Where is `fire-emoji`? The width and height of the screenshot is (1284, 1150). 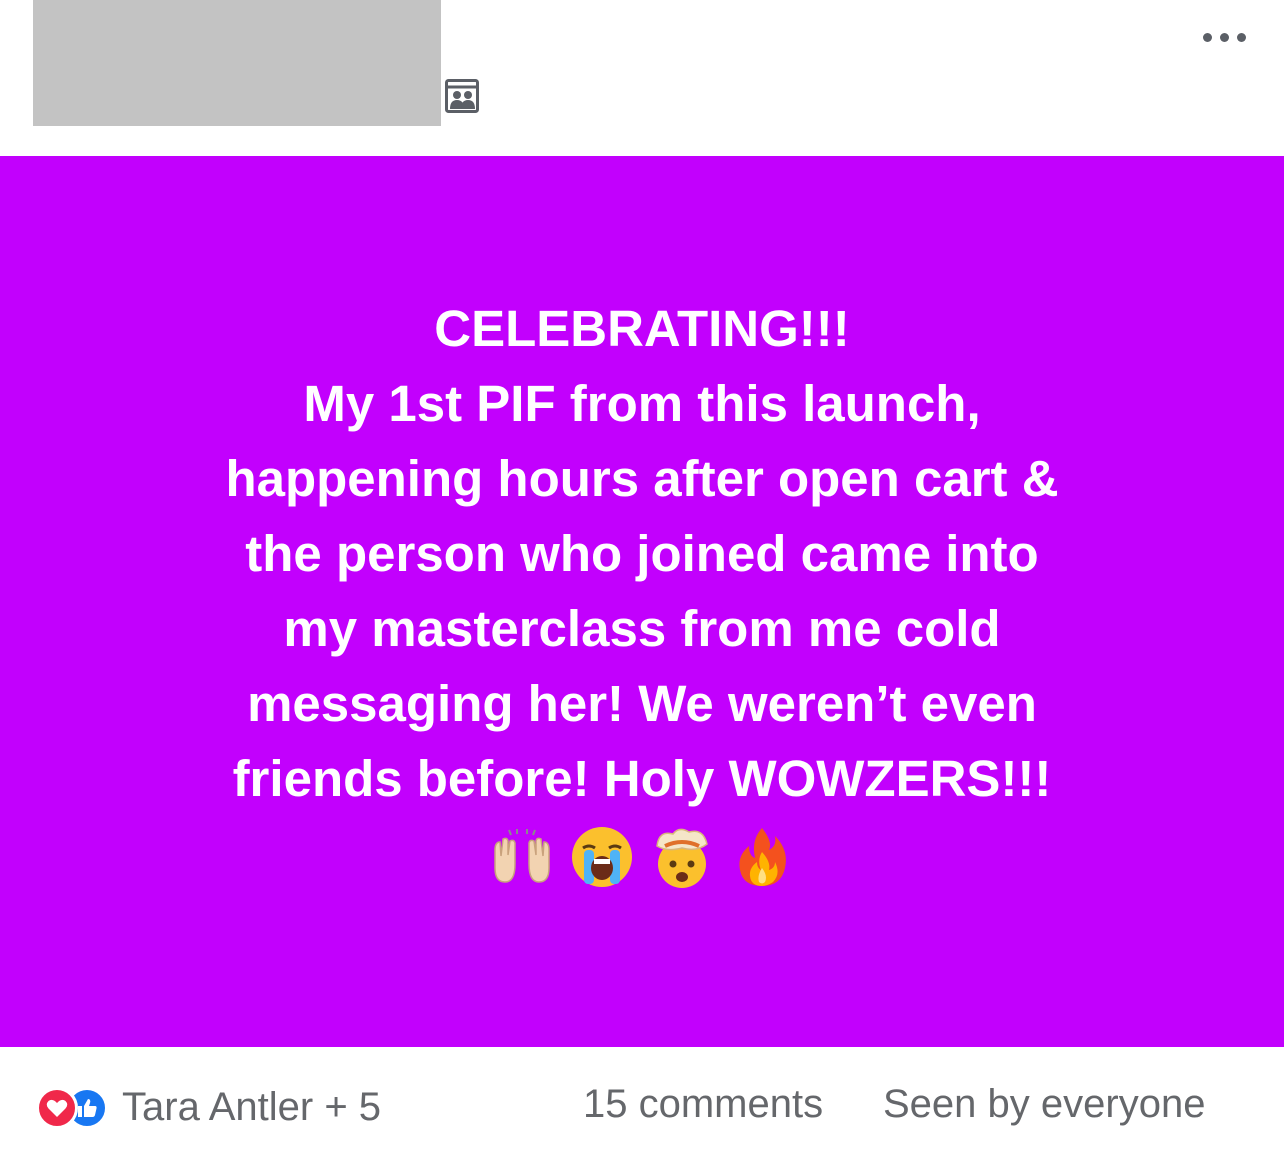 fire-emoji is located at coordinates (762, 857).